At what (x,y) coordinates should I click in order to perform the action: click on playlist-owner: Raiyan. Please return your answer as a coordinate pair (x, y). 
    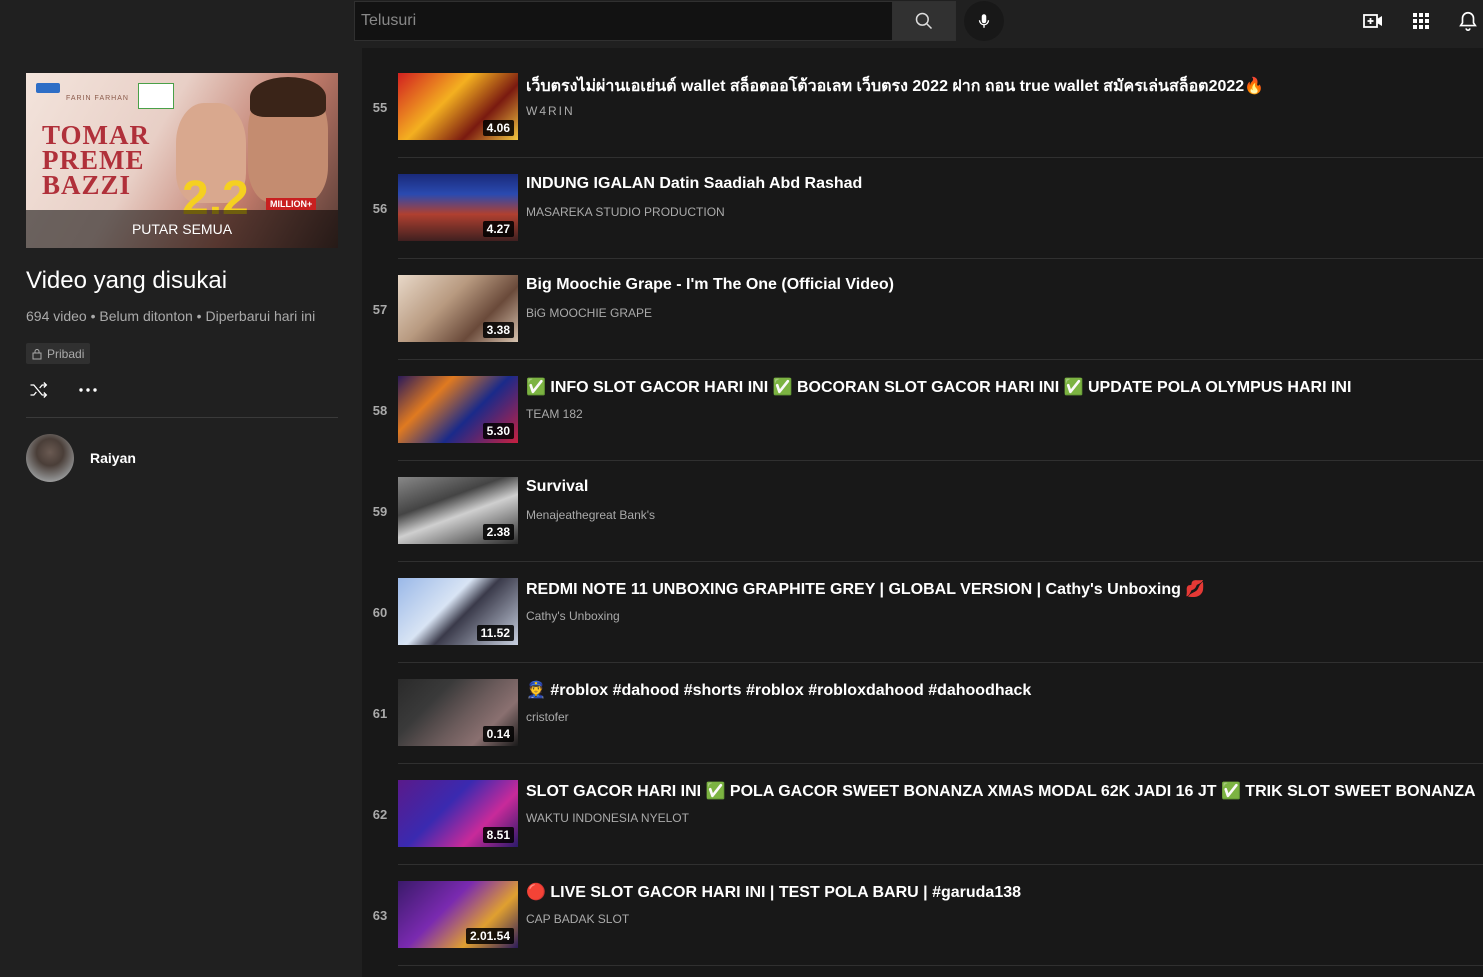
    Looking at the image, I should click on (81, 458).